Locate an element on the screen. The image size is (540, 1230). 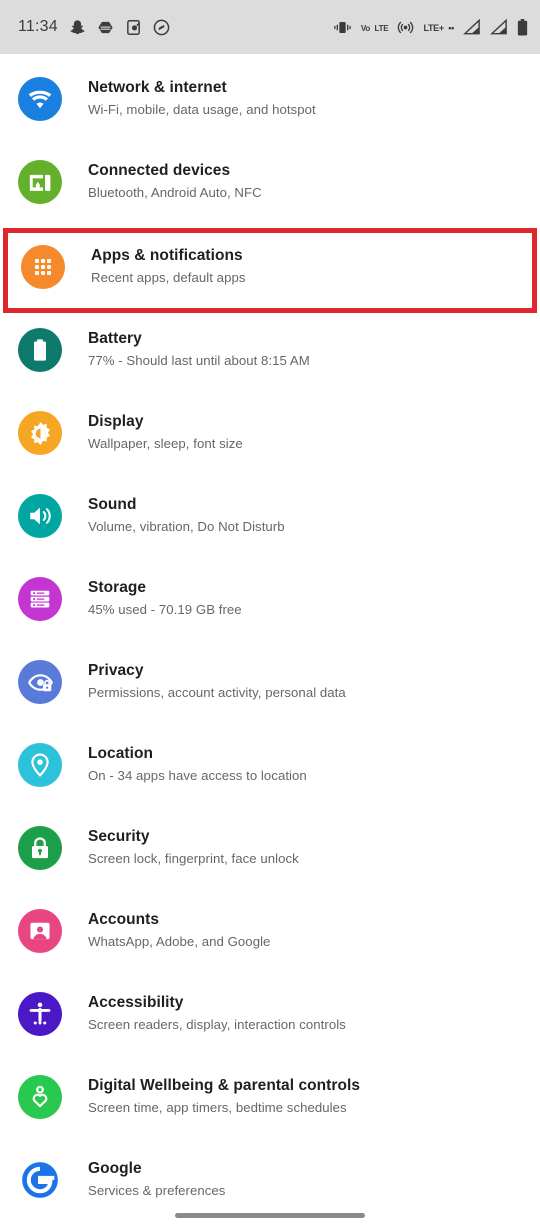
settings-row-accounts: Accounts WhatsApp, Adobe, and Google is located at coordinates (270, 935).